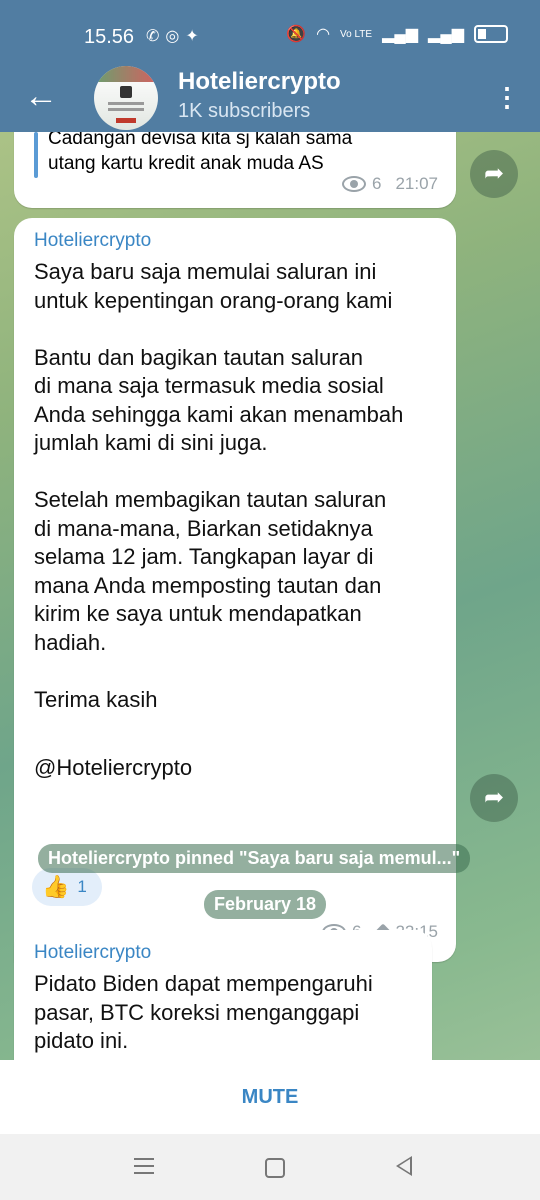 Image resolution: width=540 pixels, height=1200 pixels. What do you see at coordinates (353, 184) in the screenshot?
I see `views-icon` at bounding box center [353, 184].